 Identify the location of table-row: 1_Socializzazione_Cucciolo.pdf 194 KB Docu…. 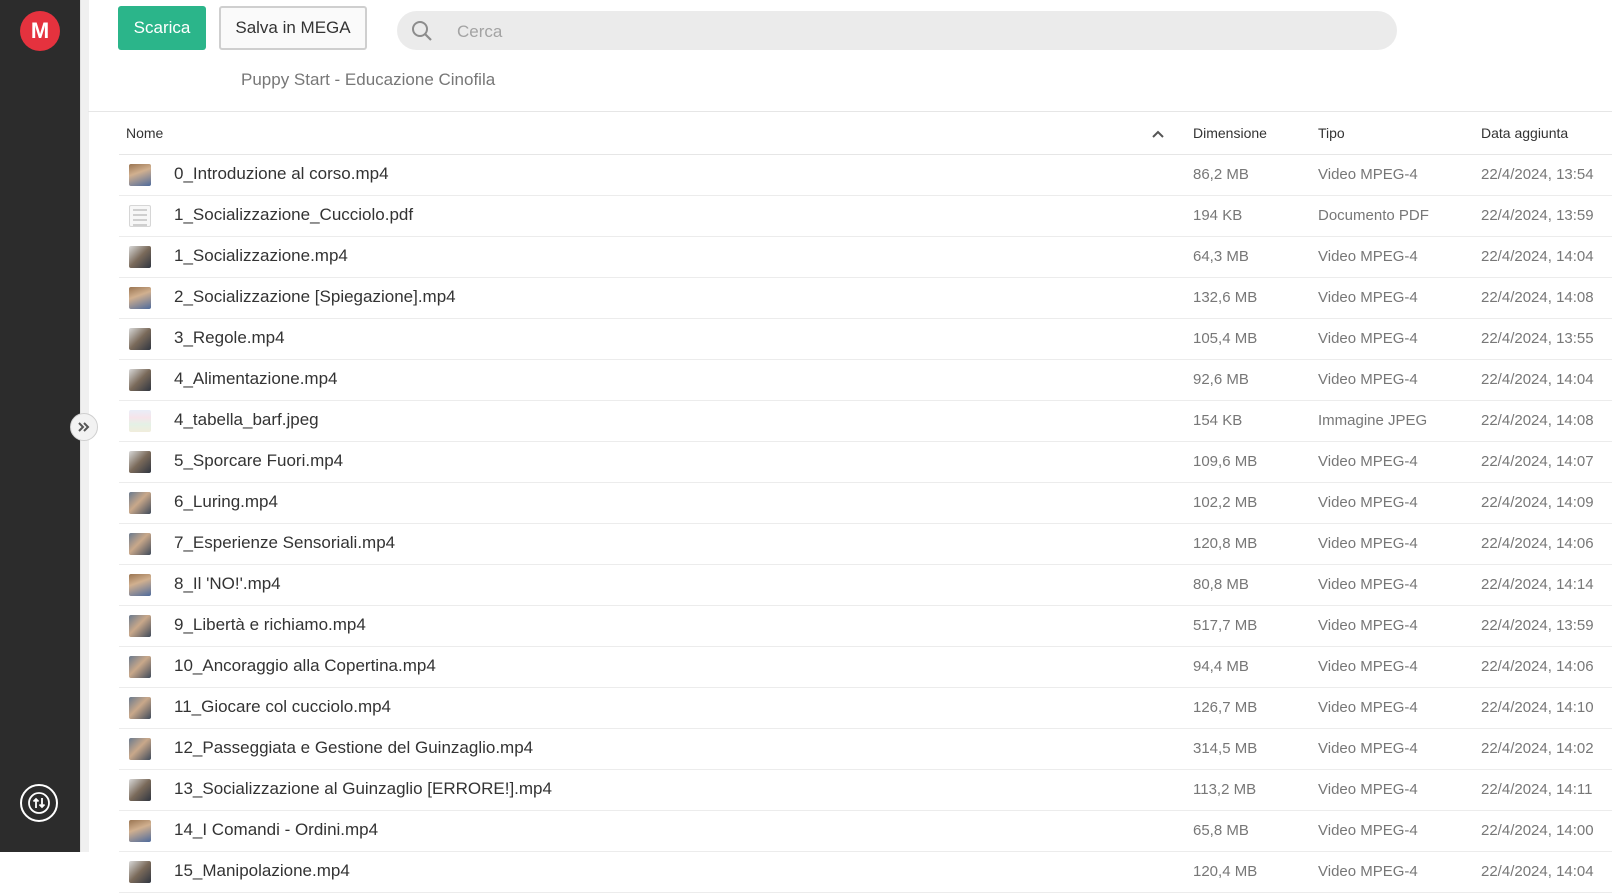
(865, 216).